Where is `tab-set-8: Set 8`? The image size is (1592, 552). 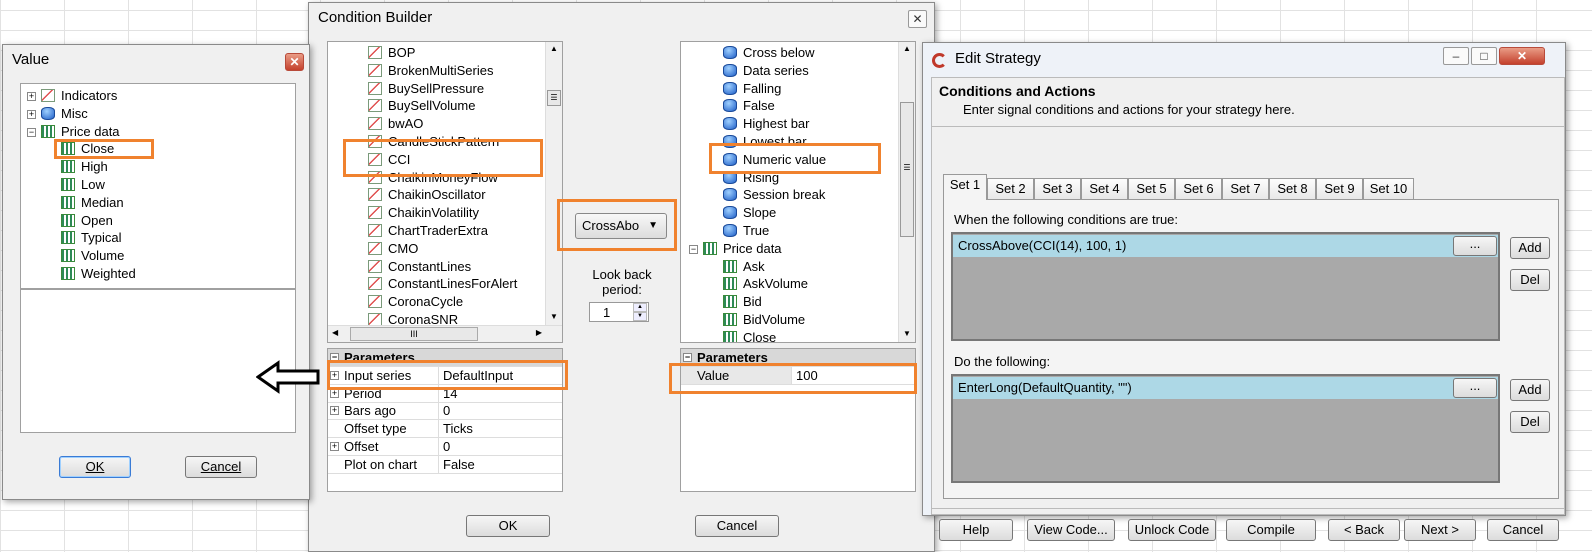 tab-set-8: Set 8 is located at coordinates (1292, 189).